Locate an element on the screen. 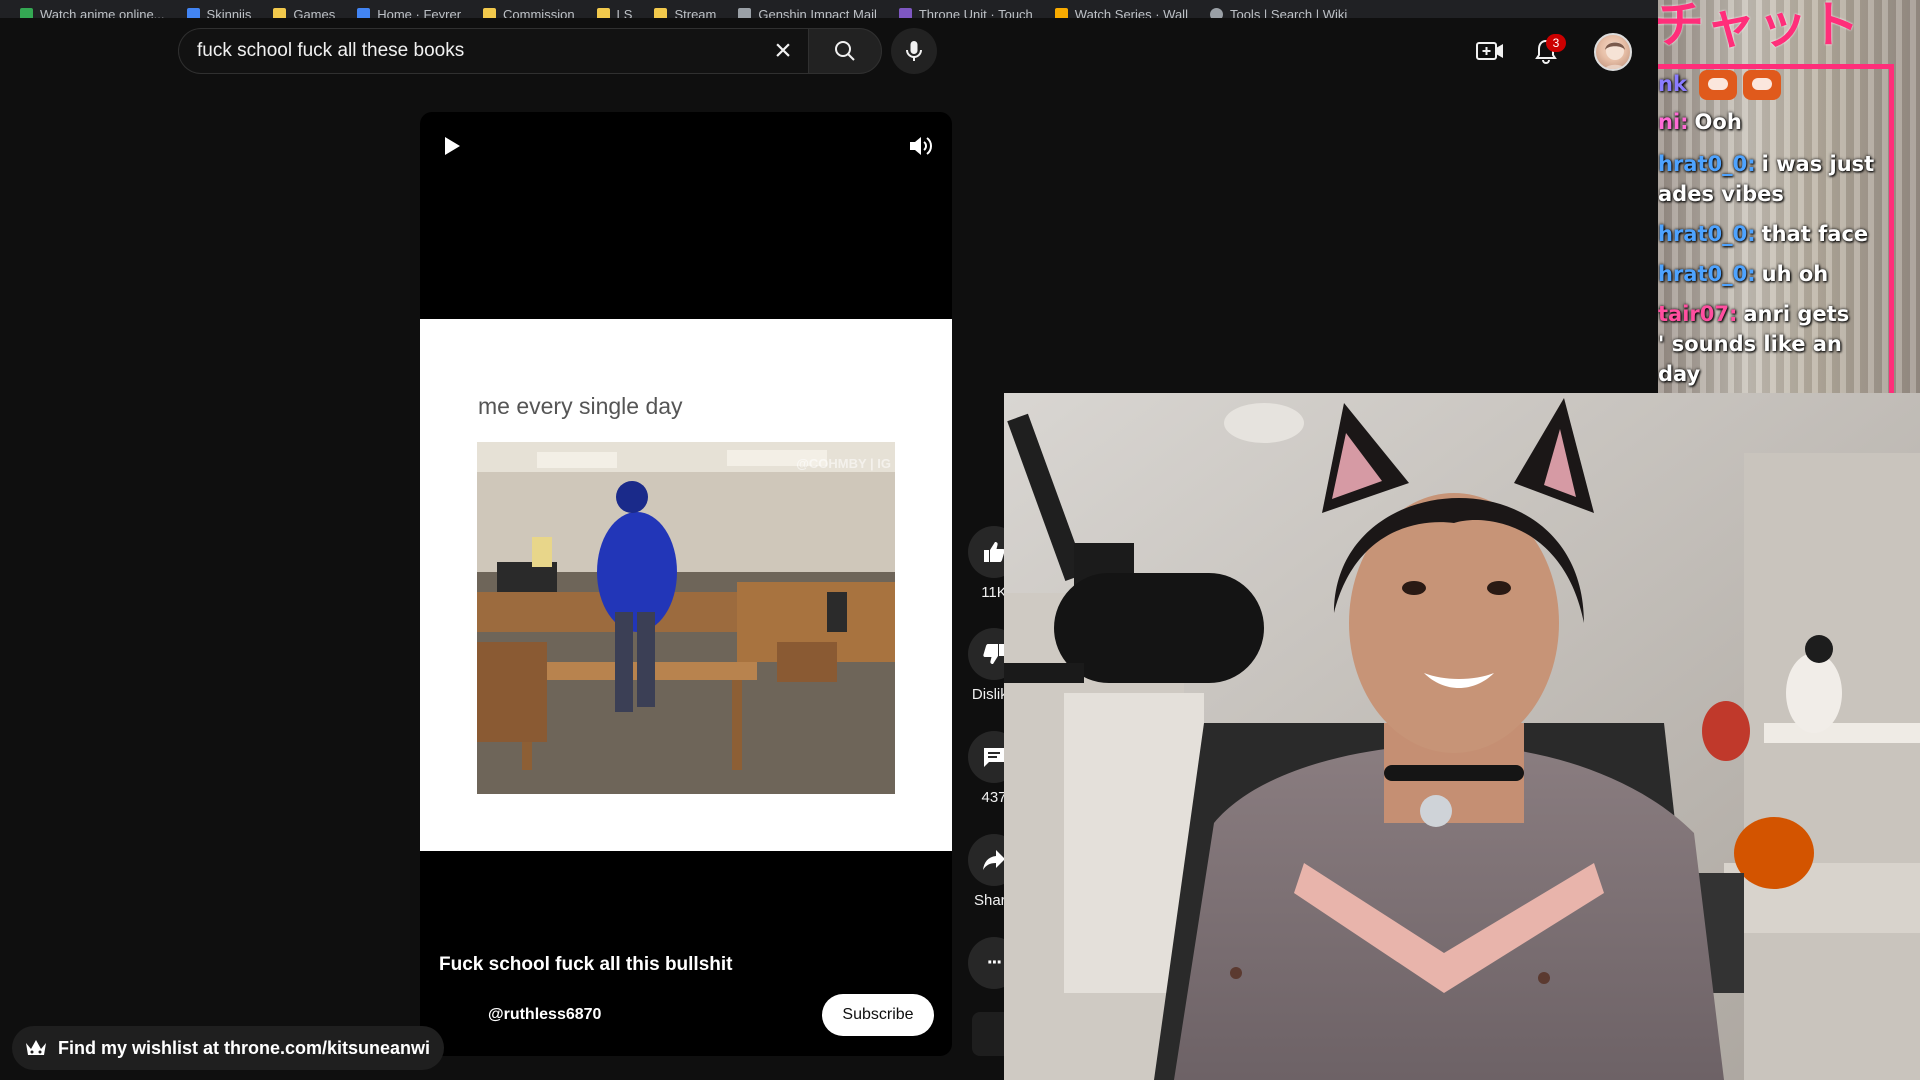 This screenshot has width=1920, height=1080. voice-search-button is located at coordinates (914, 51).